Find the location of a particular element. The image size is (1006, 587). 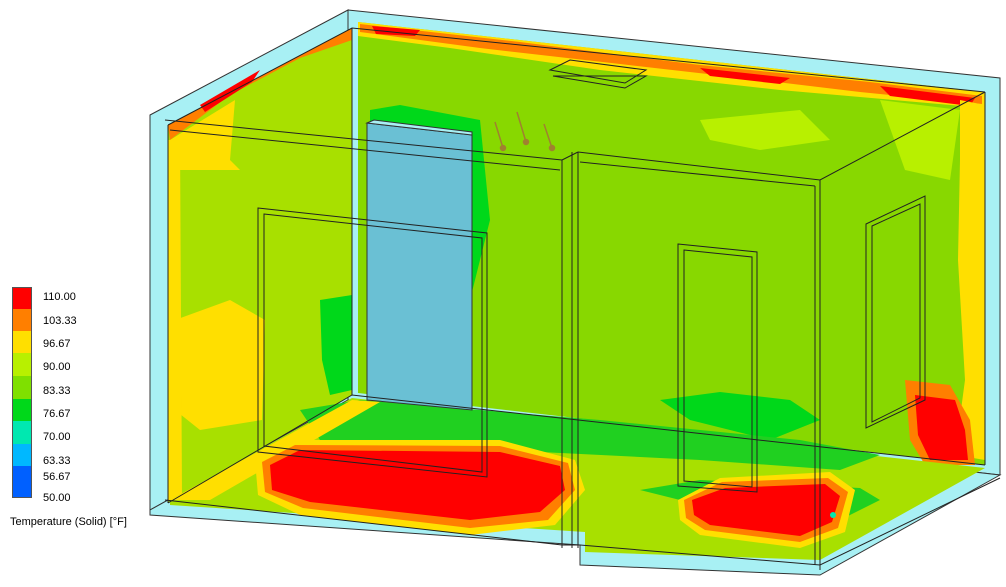

legend-tick: 50.00 is located at coordinates (57, 498).